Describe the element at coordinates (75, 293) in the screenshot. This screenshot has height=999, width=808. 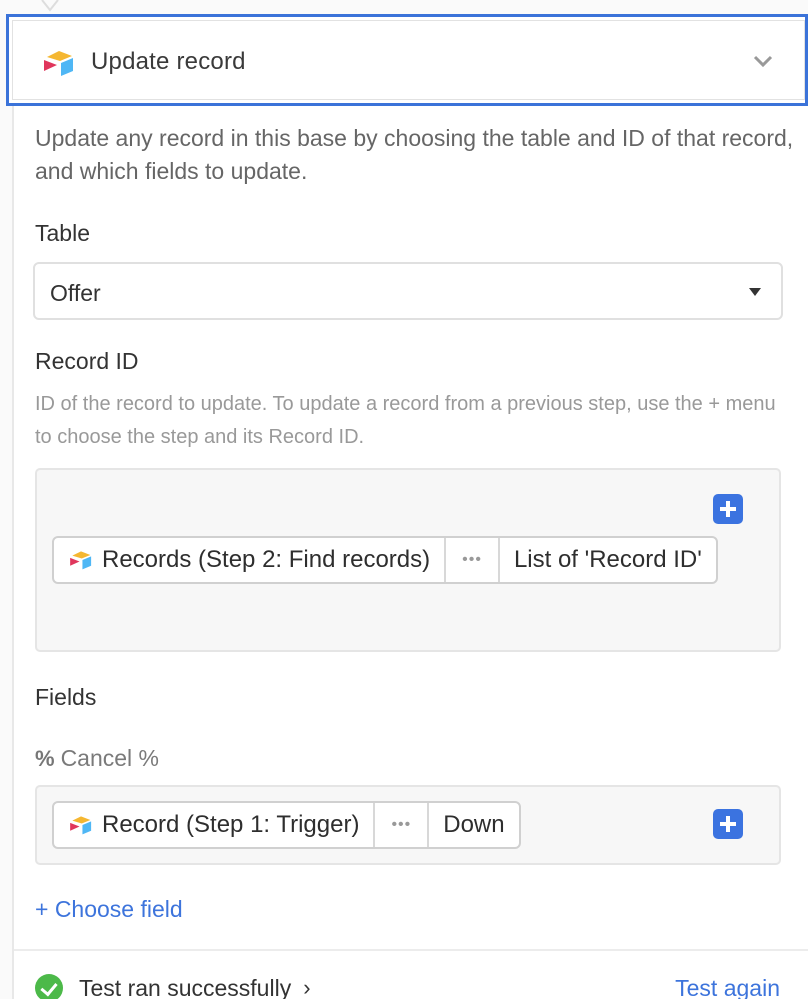
I see `table-select-value: Offer` at that location.